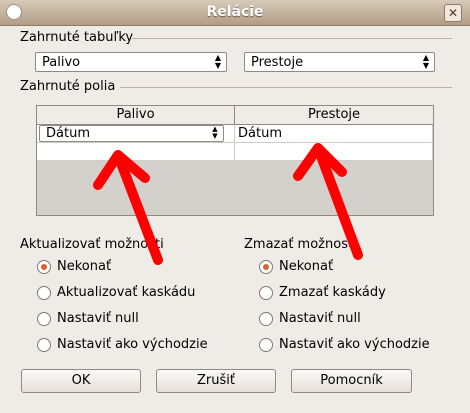  I want to click on delete-option: Nekonať, so click(296, 266).